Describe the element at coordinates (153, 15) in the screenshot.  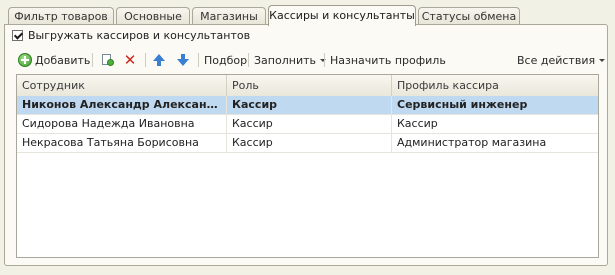
I see `tab-main: Основные` at that location.